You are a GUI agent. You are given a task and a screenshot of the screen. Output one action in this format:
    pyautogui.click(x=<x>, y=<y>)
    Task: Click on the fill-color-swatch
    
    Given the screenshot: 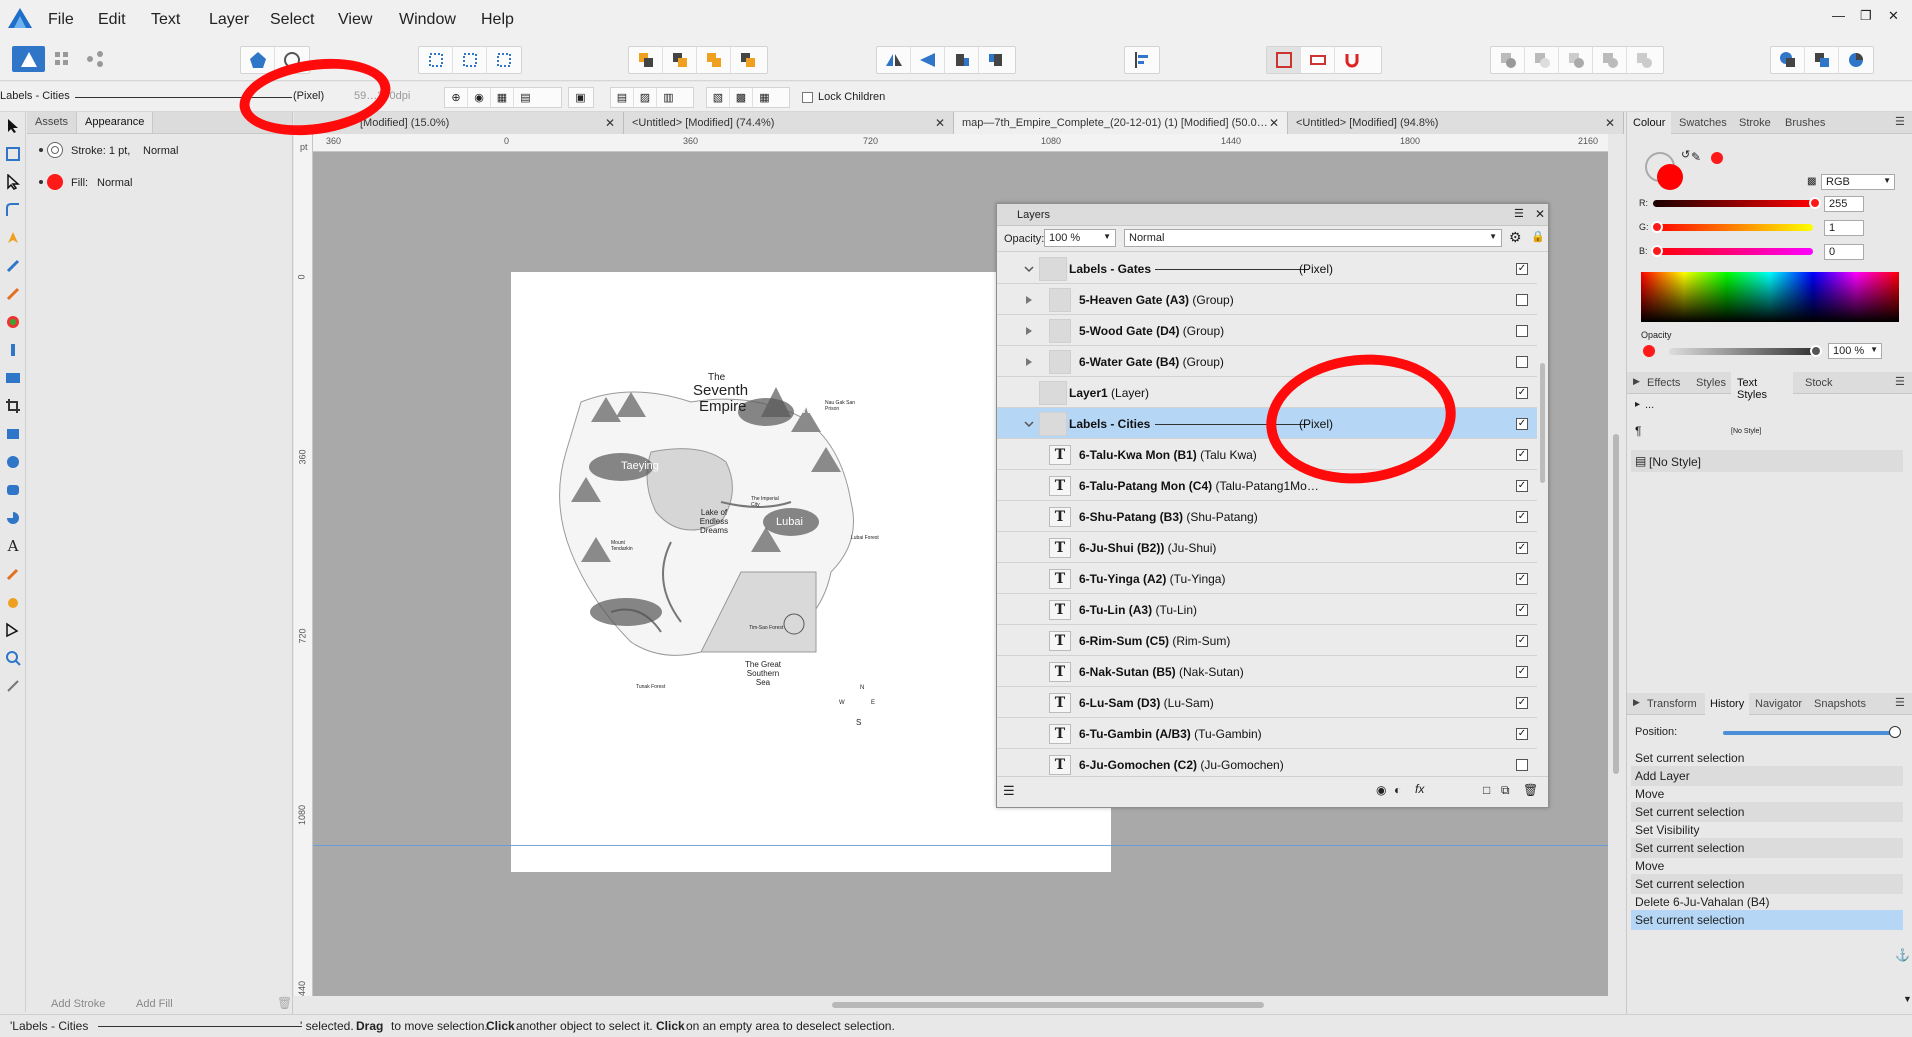 What is the action you would take?
    pyautogui.click(x=1670, y=177)
    